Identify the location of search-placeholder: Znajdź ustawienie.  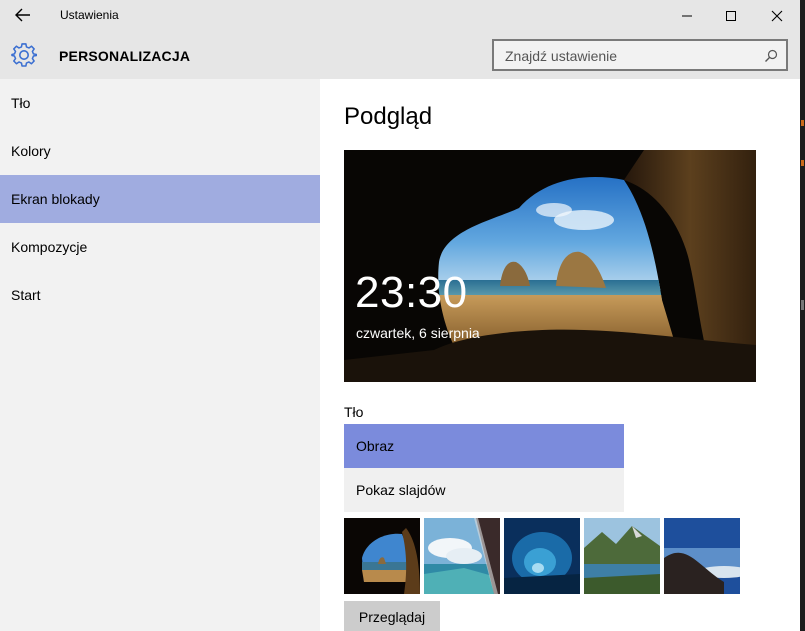
(561, 56).